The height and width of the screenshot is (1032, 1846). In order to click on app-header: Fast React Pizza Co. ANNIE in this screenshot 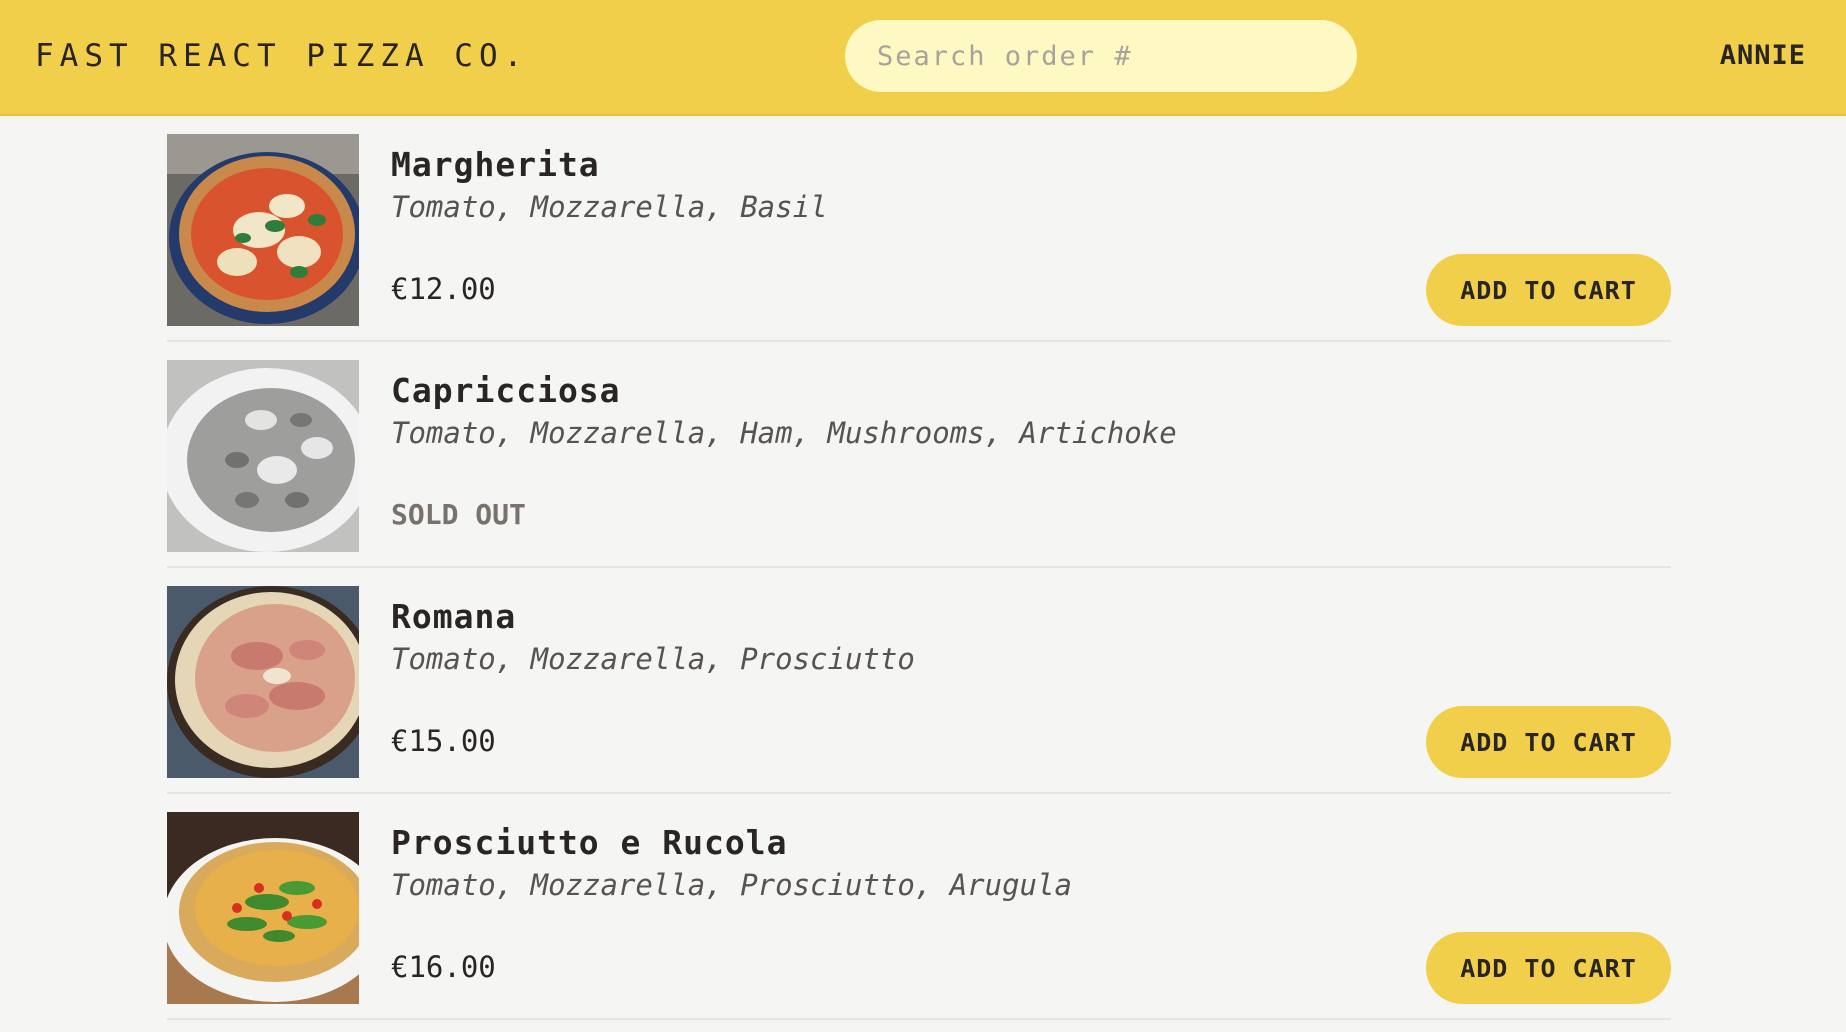, I will do `click(923, 58)`.